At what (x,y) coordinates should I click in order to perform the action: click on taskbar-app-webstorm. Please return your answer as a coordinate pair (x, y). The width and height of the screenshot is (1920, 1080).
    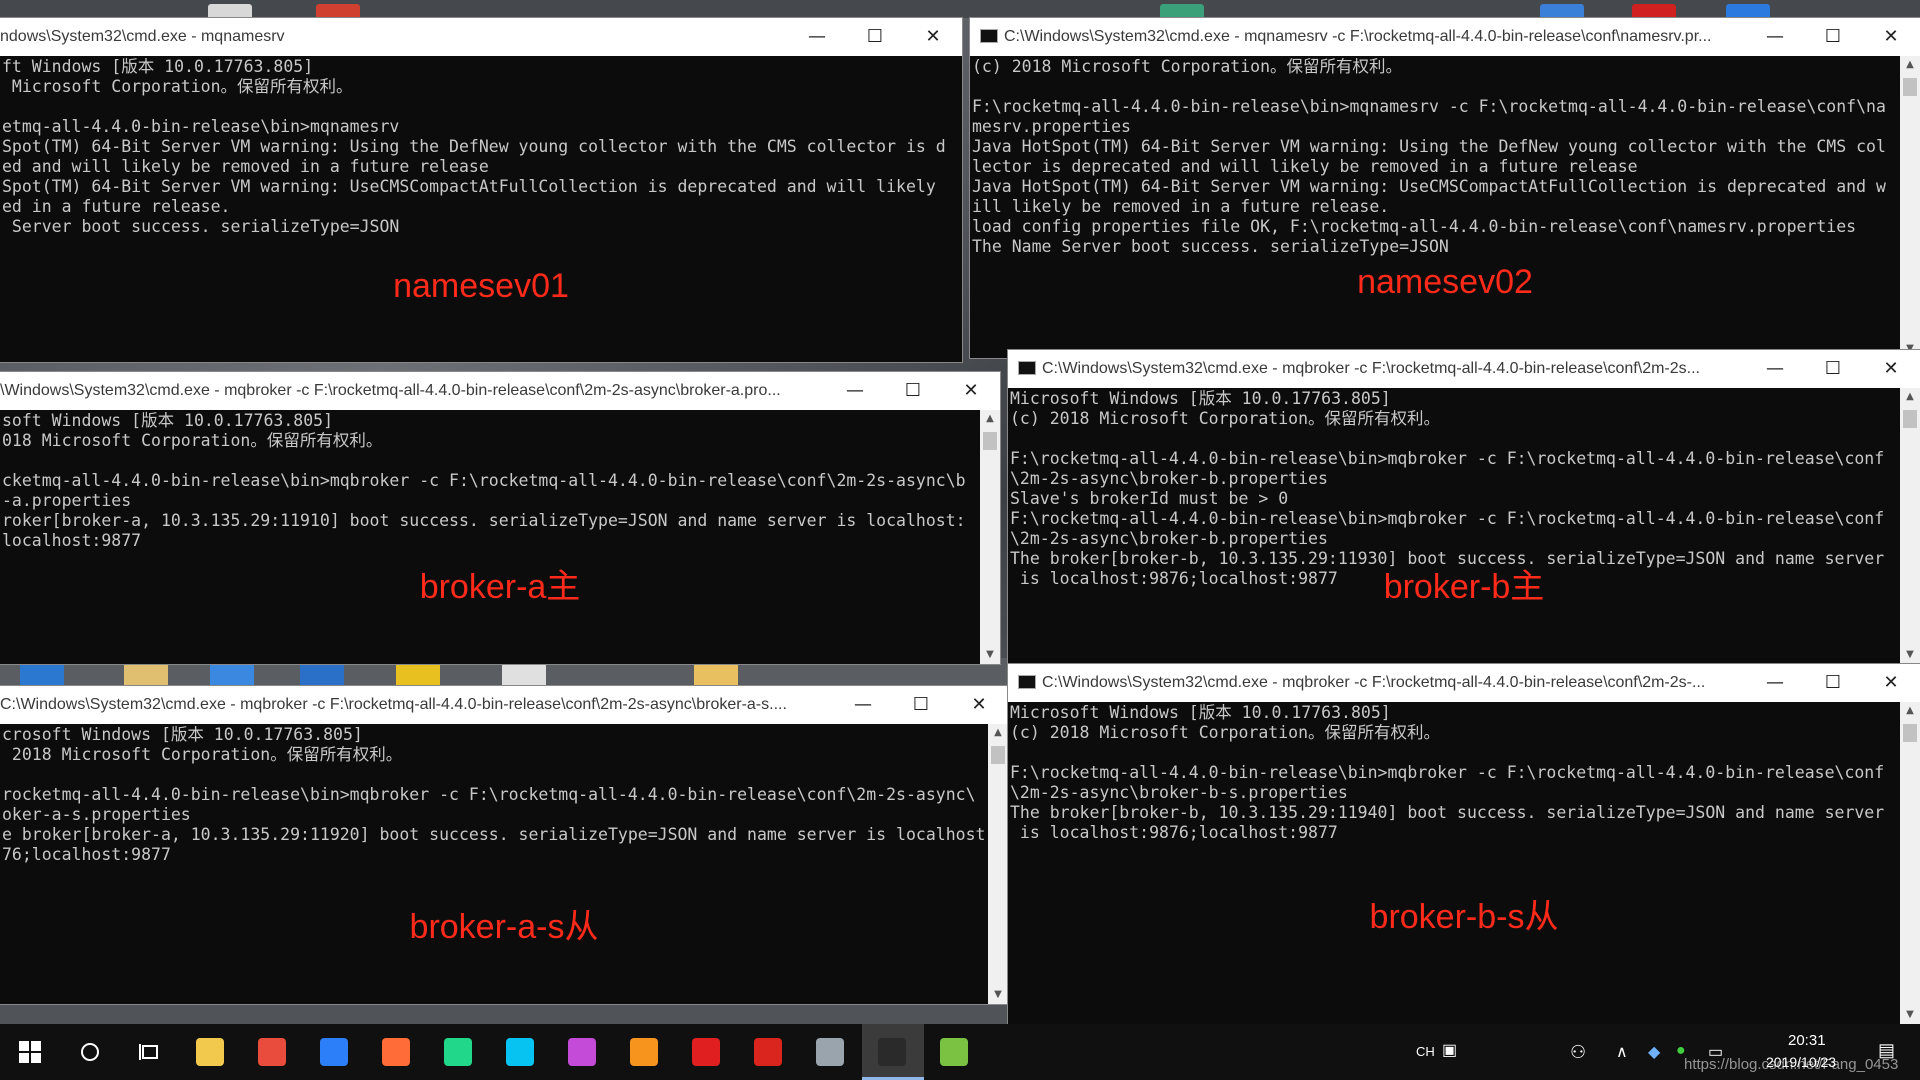
    Looking at the image, I should click on (520, 1052).